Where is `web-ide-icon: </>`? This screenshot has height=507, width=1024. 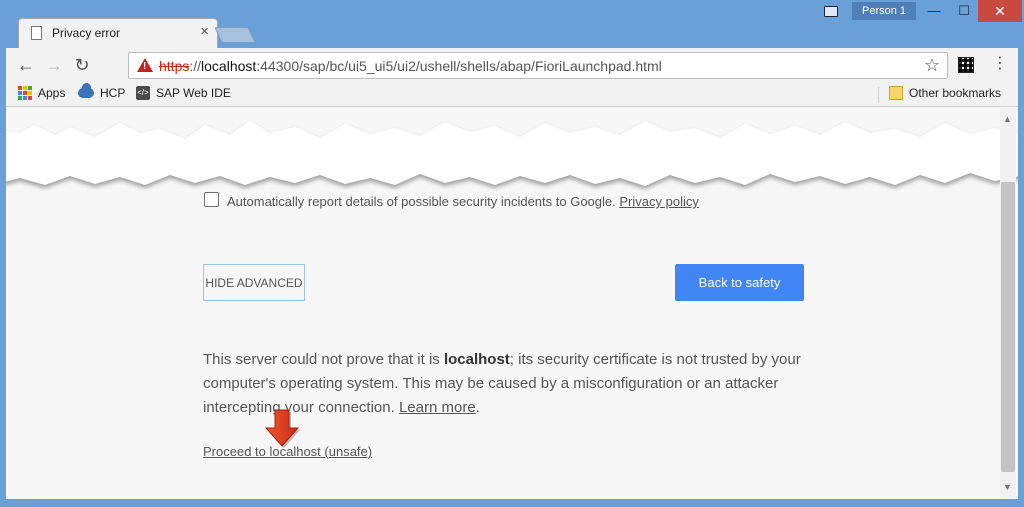 web-ide-icon: </> is located at coordinates (143, 93).